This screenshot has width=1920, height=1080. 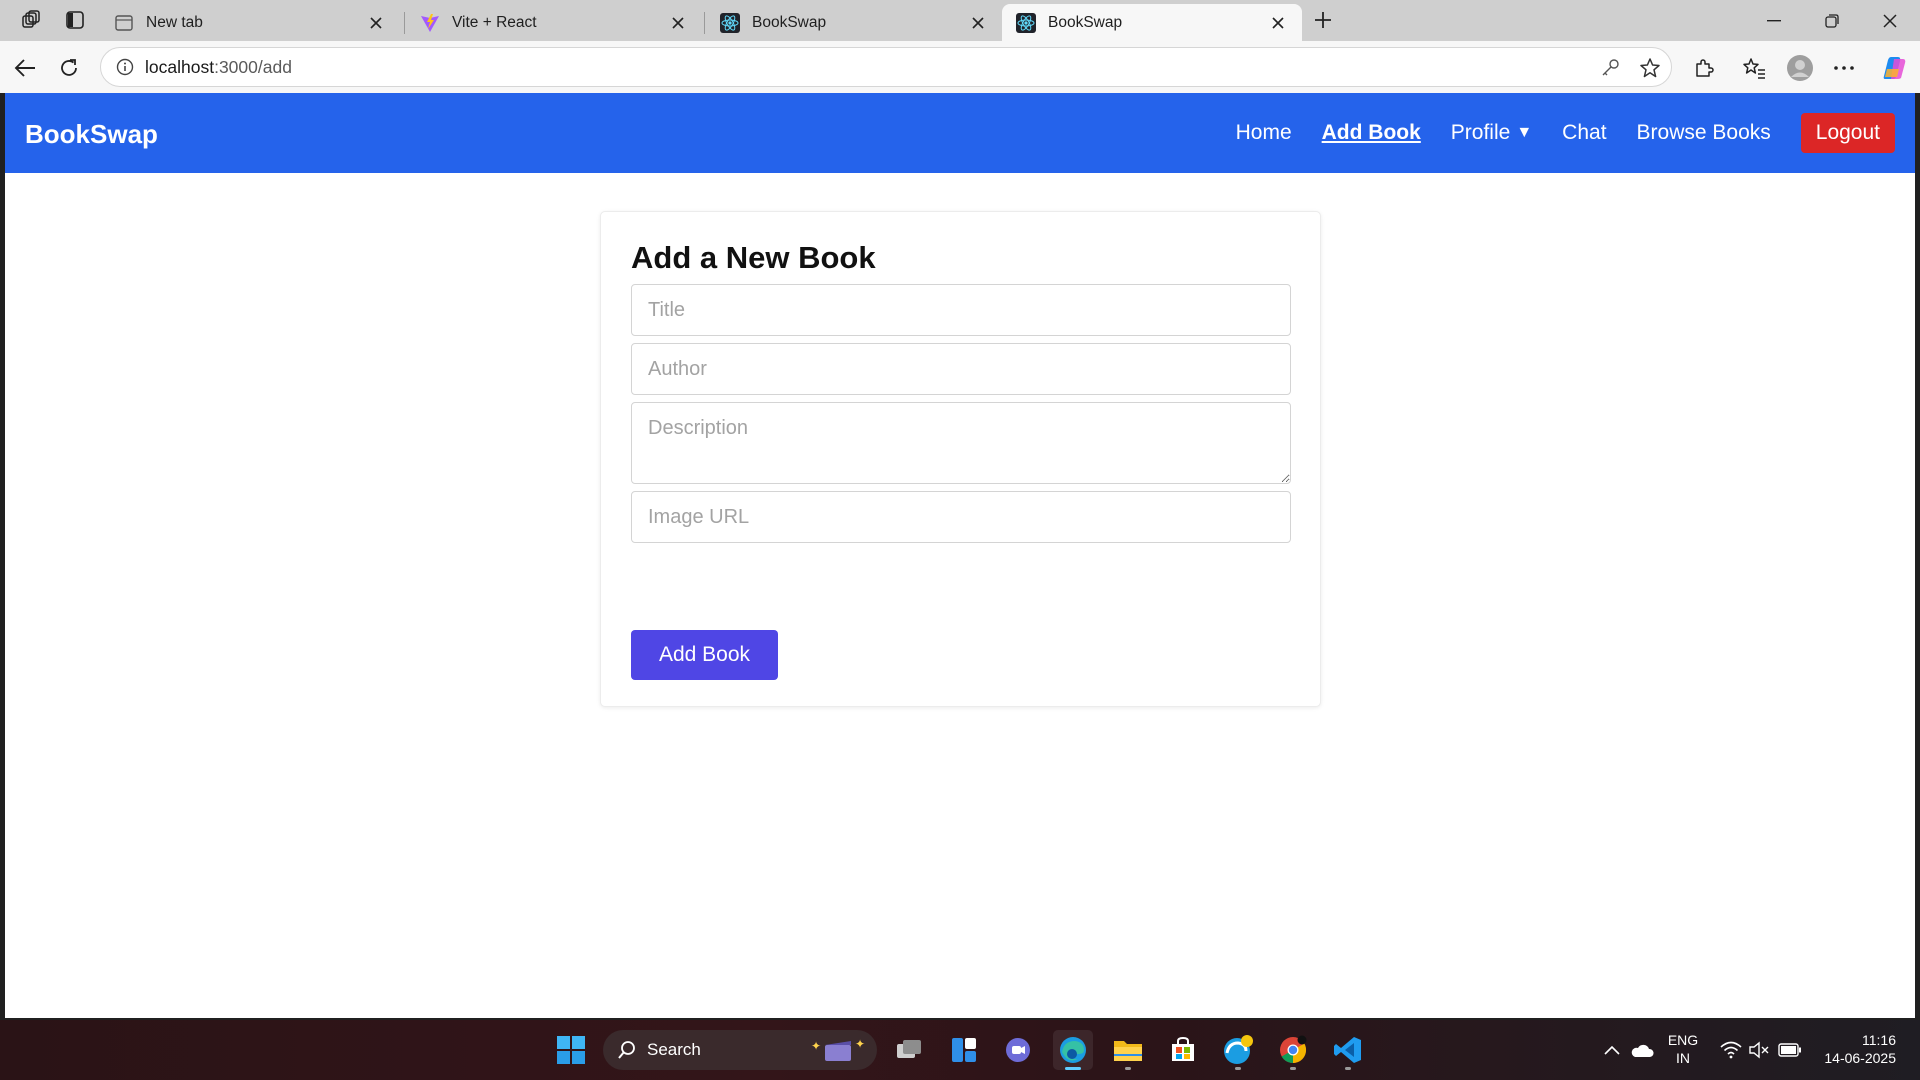 I want to click on address-bar: localhost:3000/add, so click(x=886, y=67).